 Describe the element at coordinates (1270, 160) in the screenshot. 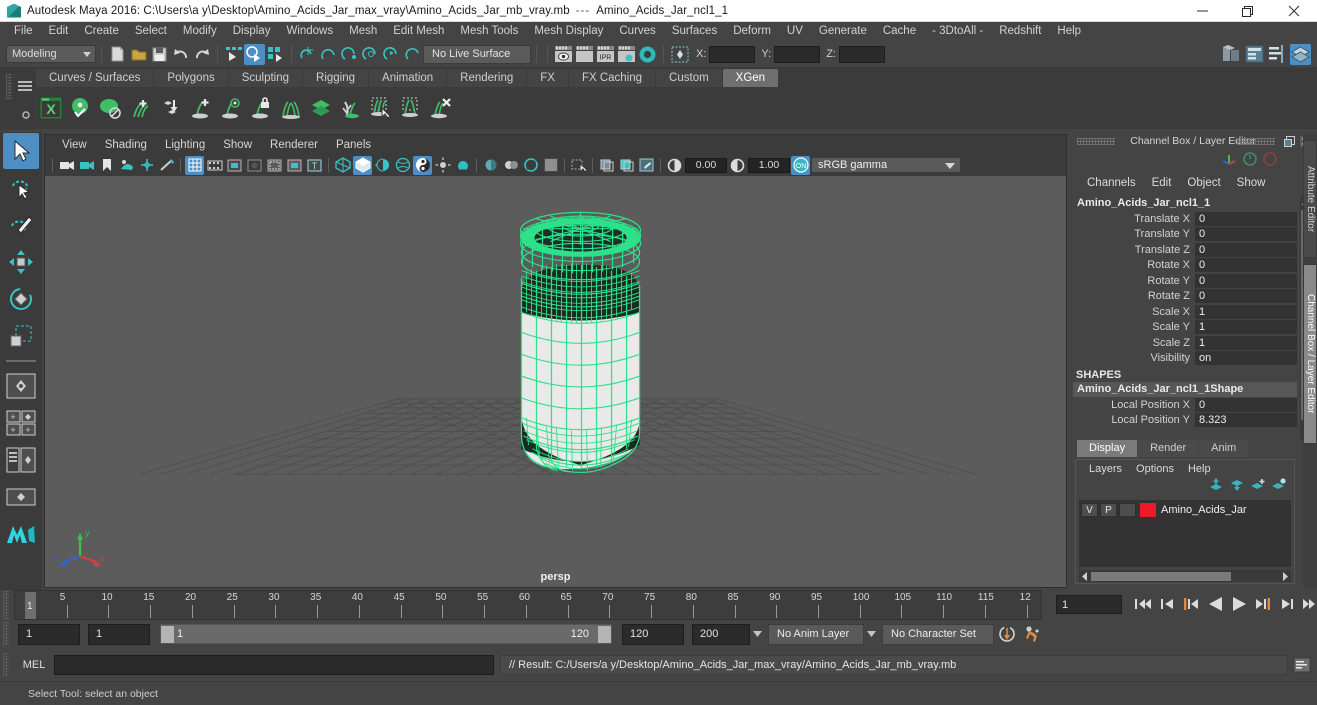

I see `channel-box-key-icon` at that location.